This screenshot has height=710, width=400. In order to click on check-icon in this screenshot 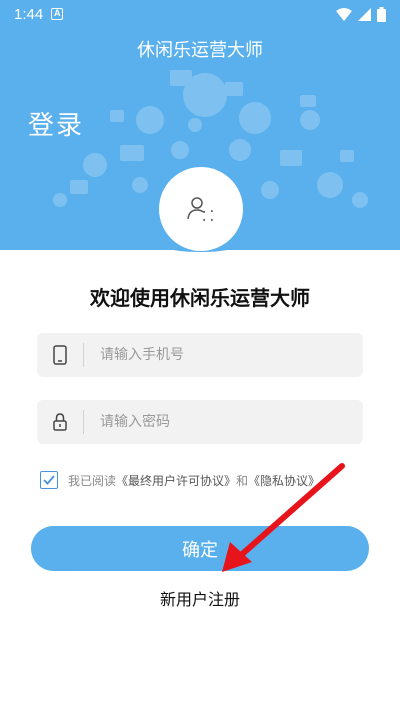, I will do `click(49, 480)`.